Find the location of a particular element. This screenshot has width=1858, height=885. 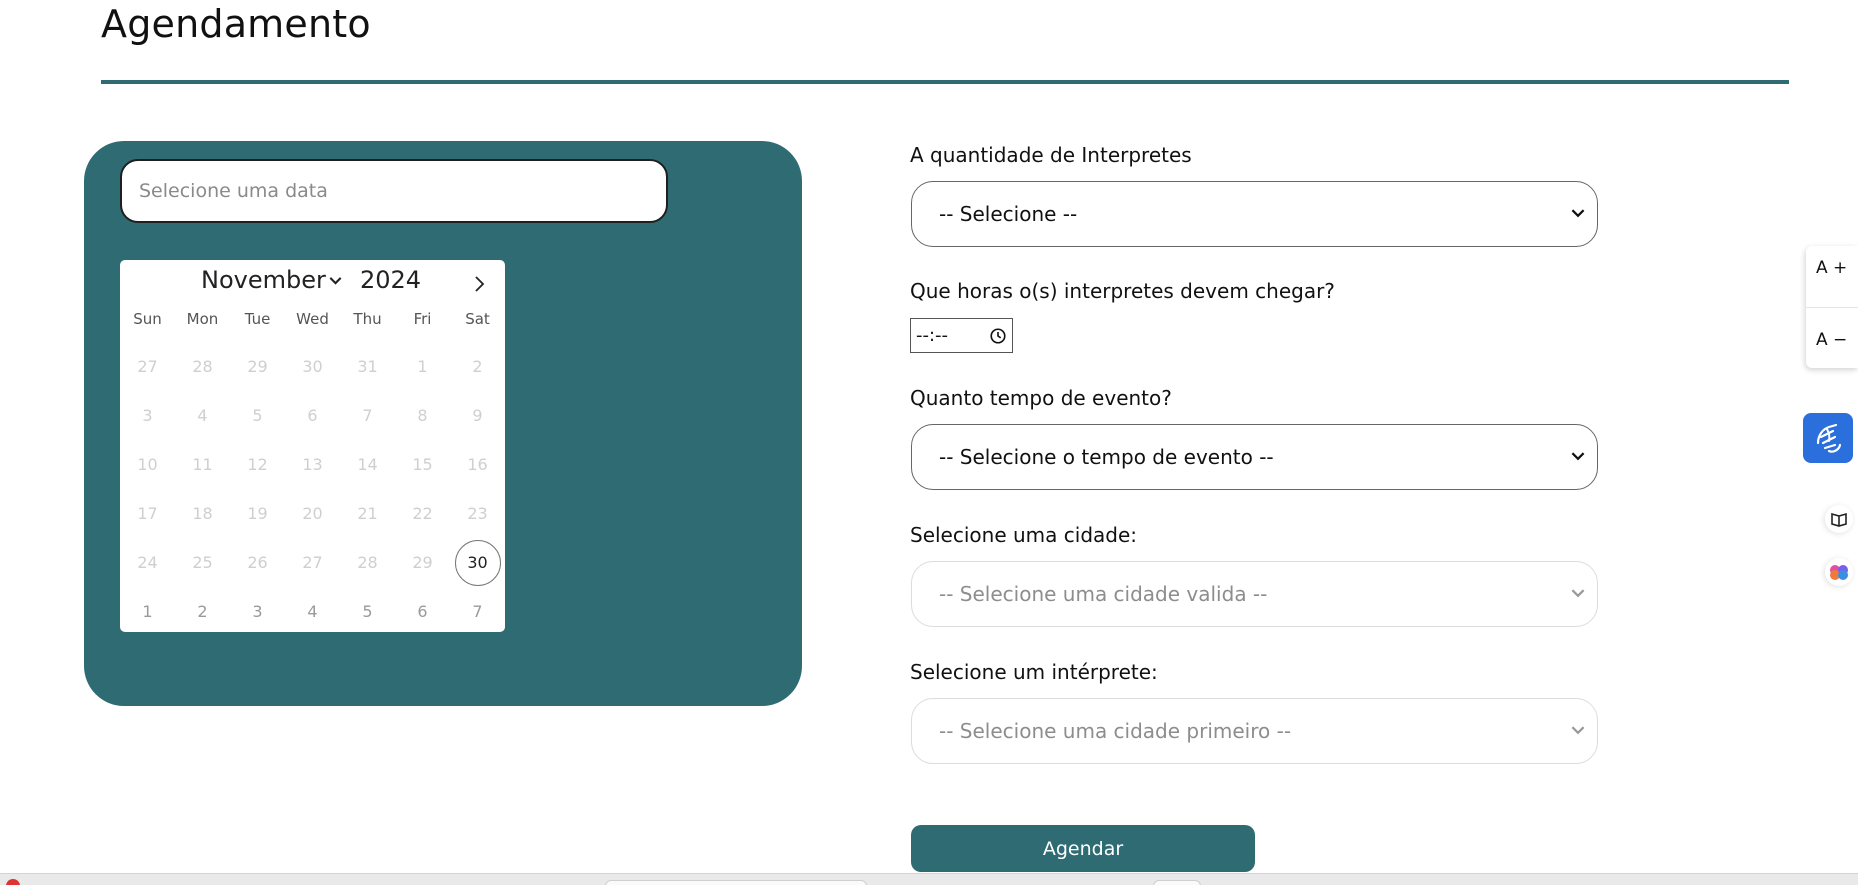

quantidade-select: -- Selecione -- is located at coordinates (1254, 214).